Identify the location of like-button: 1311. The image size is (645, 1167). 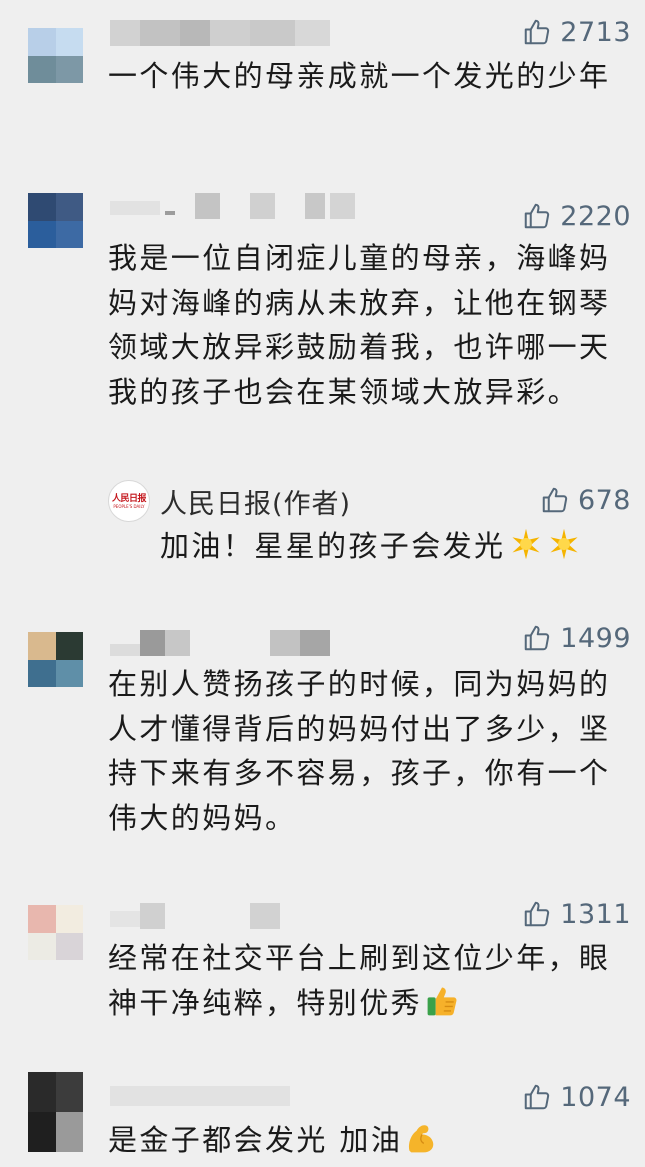
(576, 914).